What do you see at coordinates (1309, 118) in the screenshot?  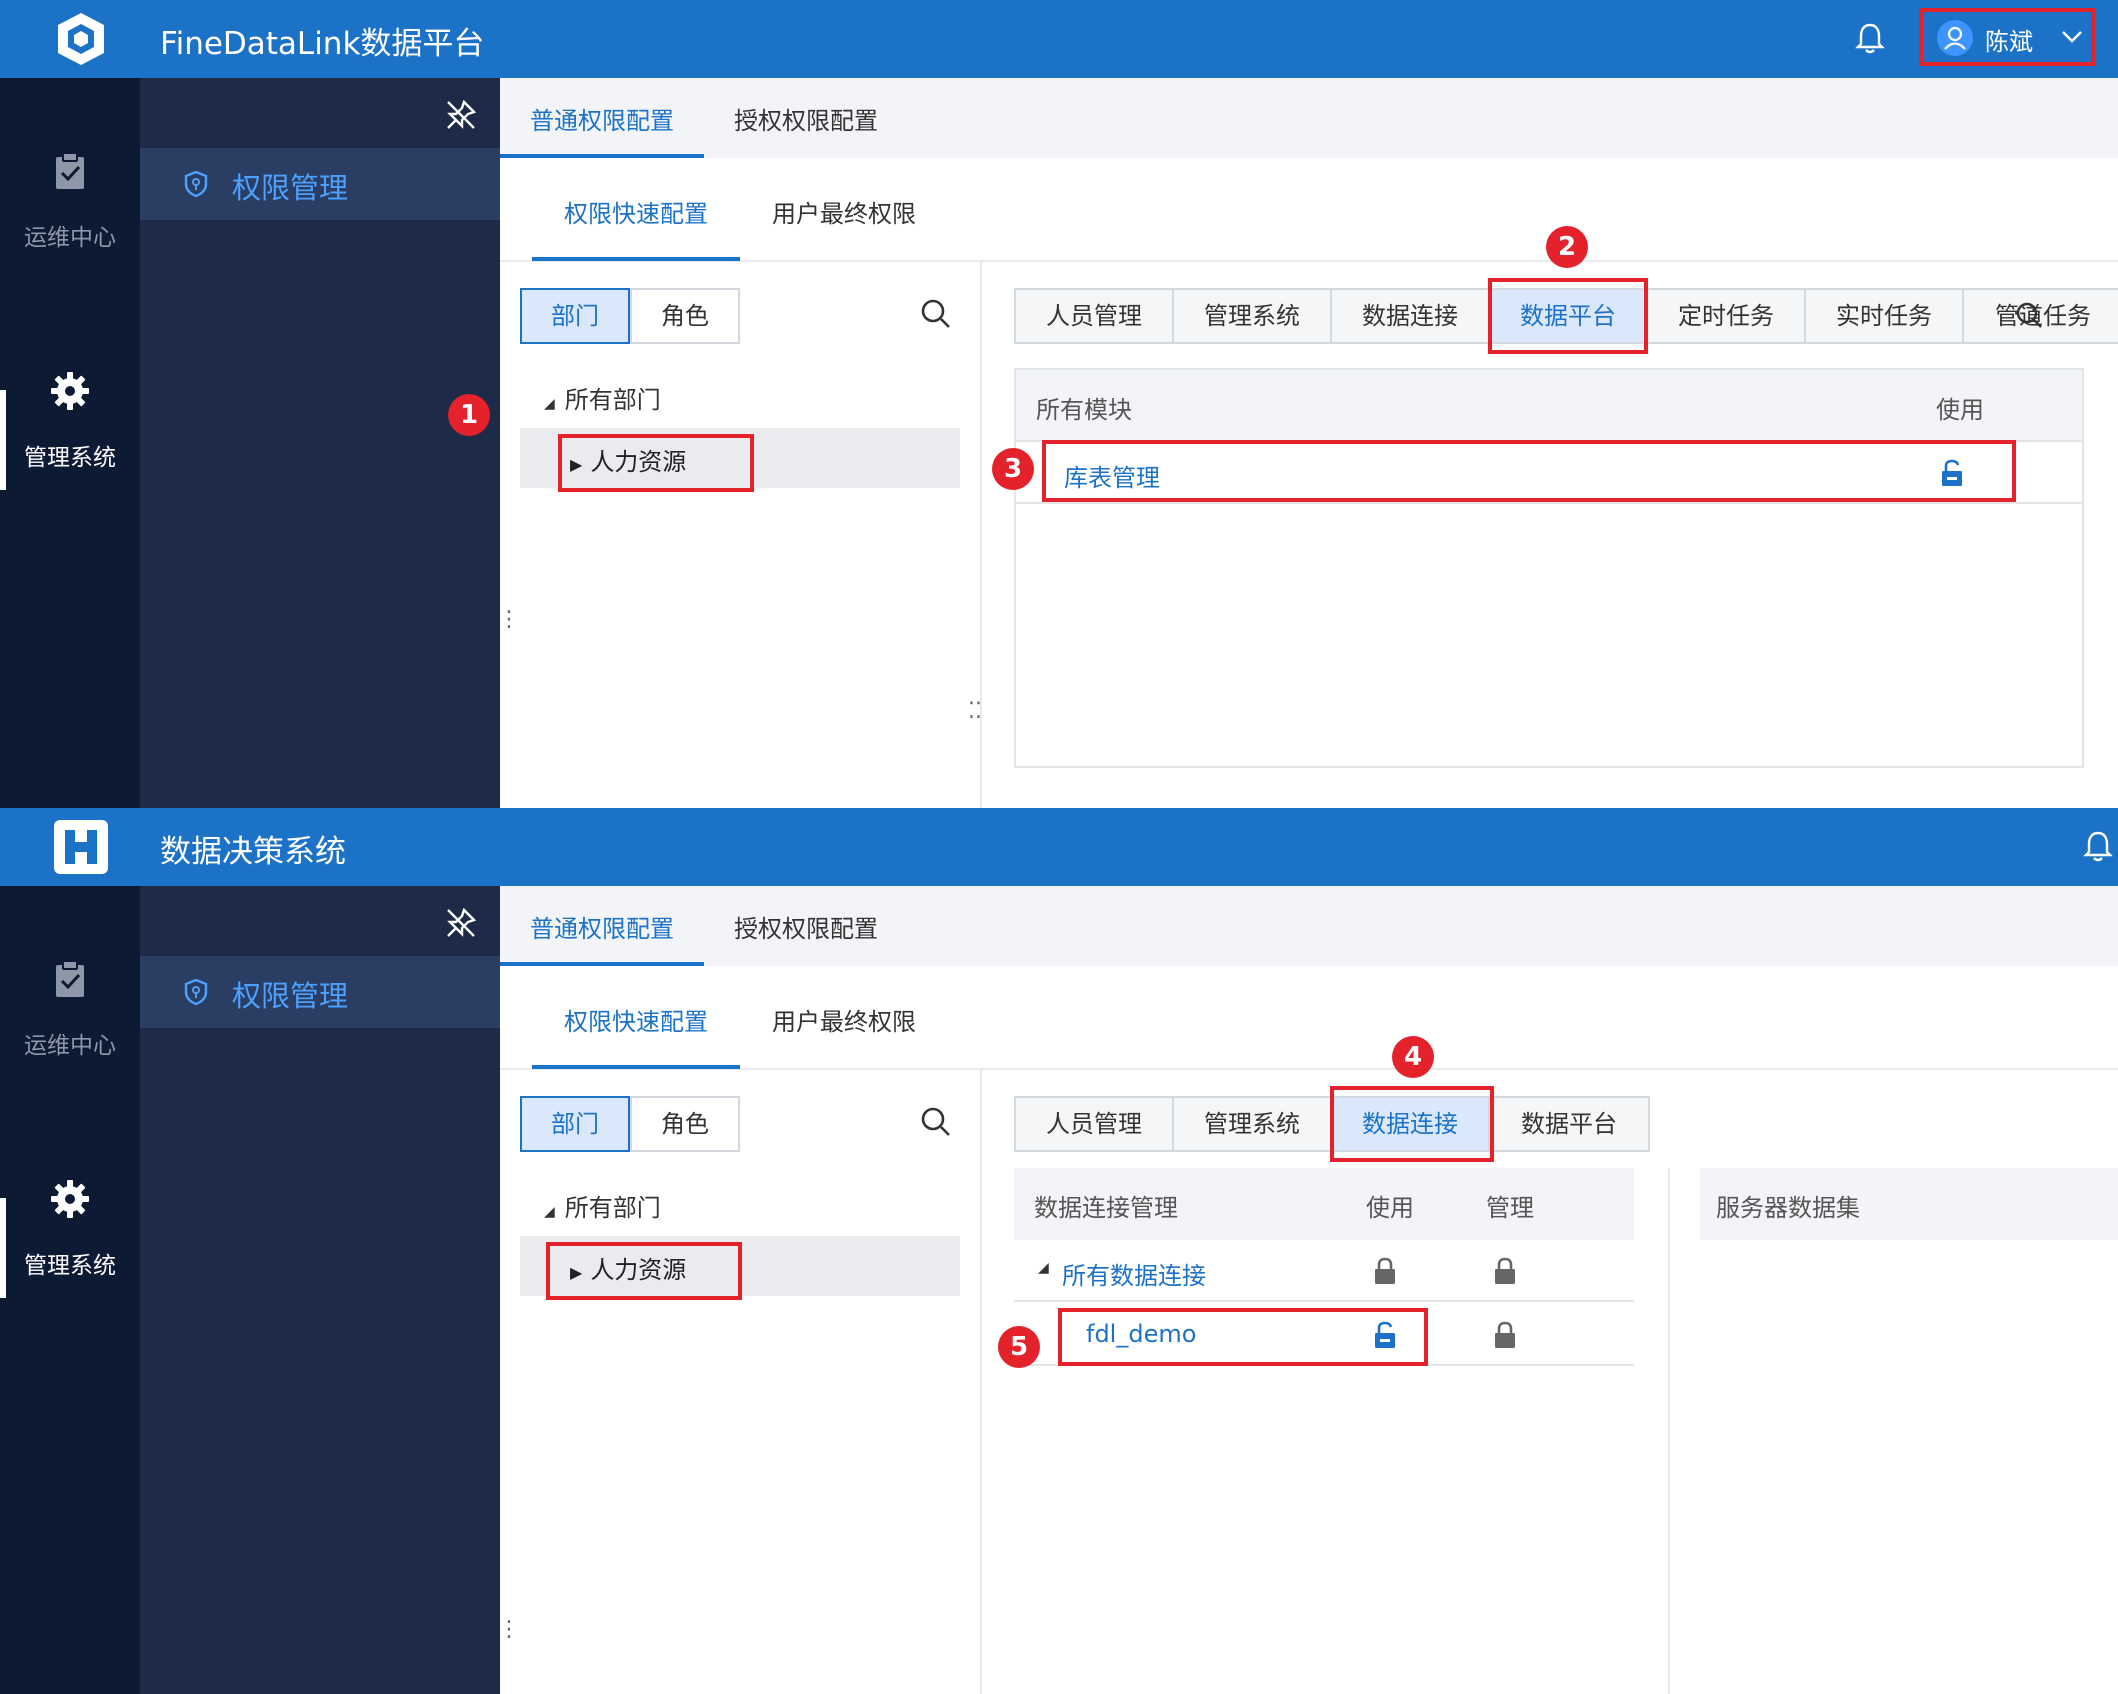 I see `top-tabbar: 普通权限配置 授权权限配置` at bounding box center [1309, 118].